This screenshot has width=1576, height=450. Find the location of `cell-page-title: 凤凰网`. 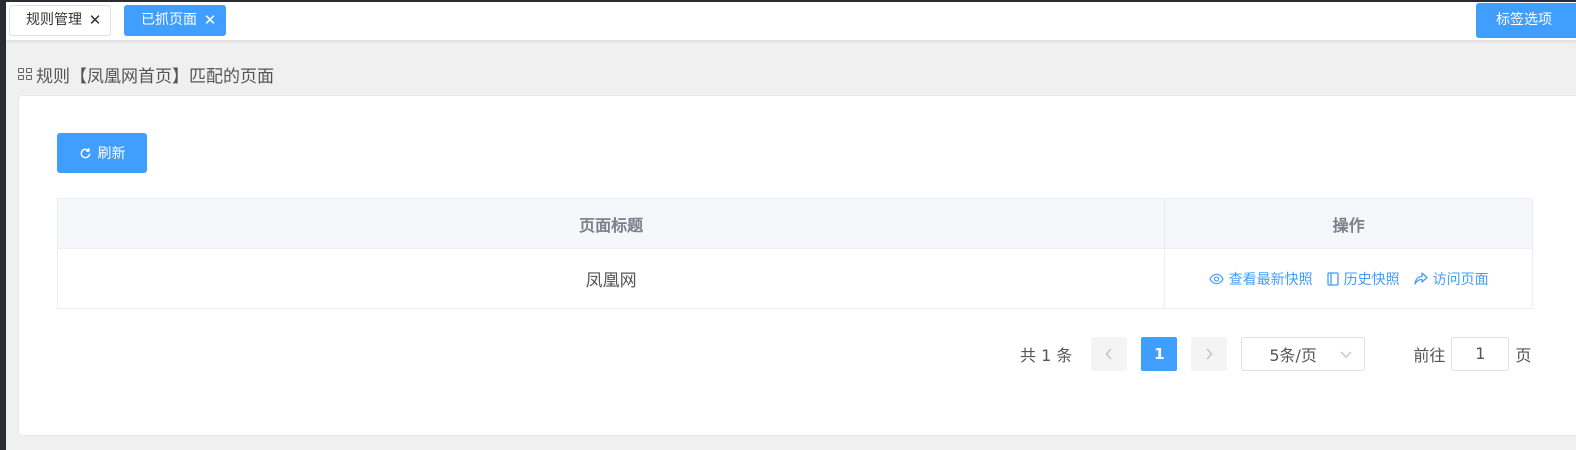

cell-page-title: 凤凰网 is located at coordinates (611, 278).